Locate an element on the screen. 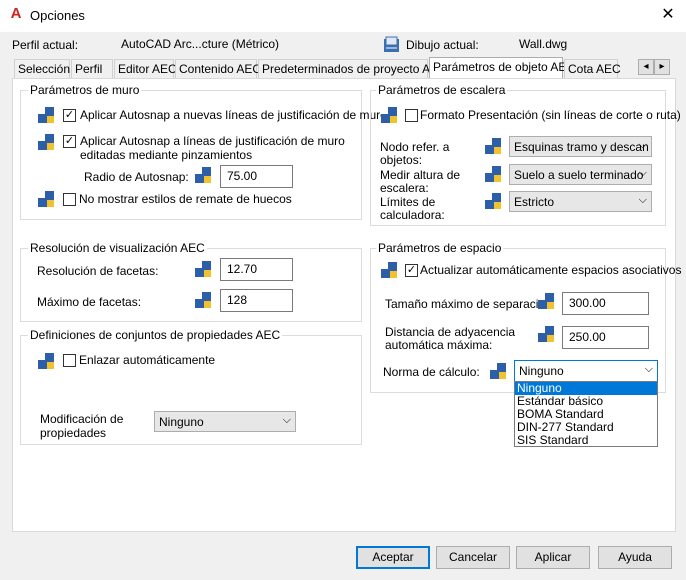  autosnap-radius-input: 75.00 is located at coordinates (256, 176).